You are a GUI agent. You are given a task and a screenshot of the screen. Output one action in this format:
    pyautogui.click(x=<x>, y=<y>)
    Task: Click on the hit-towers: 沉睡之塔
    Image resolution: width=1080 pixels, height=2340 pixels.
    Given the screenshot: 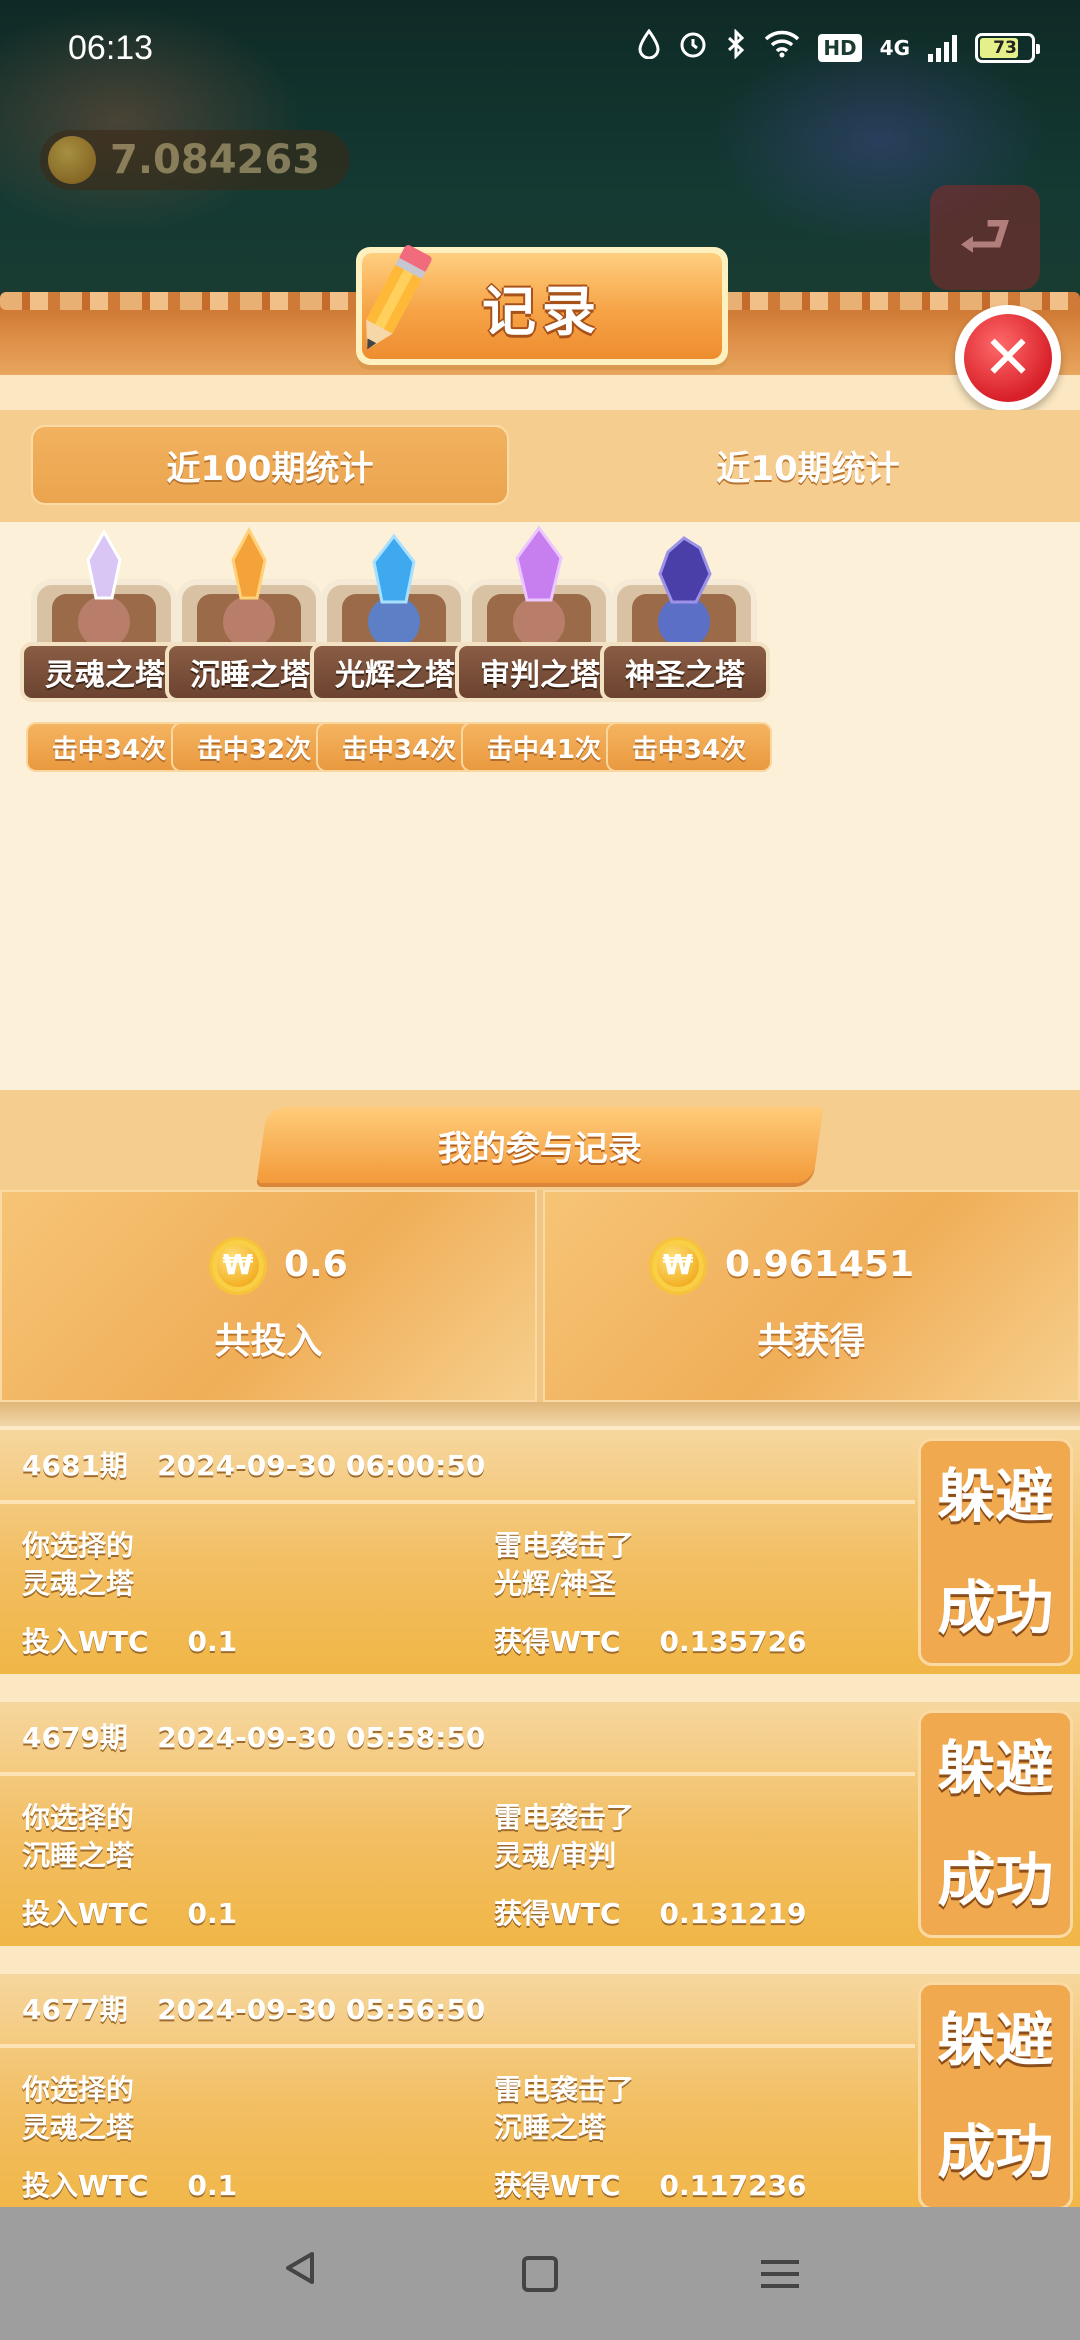 What is the action you would take?
    pyautogui.click(x=550, y=2127)
    